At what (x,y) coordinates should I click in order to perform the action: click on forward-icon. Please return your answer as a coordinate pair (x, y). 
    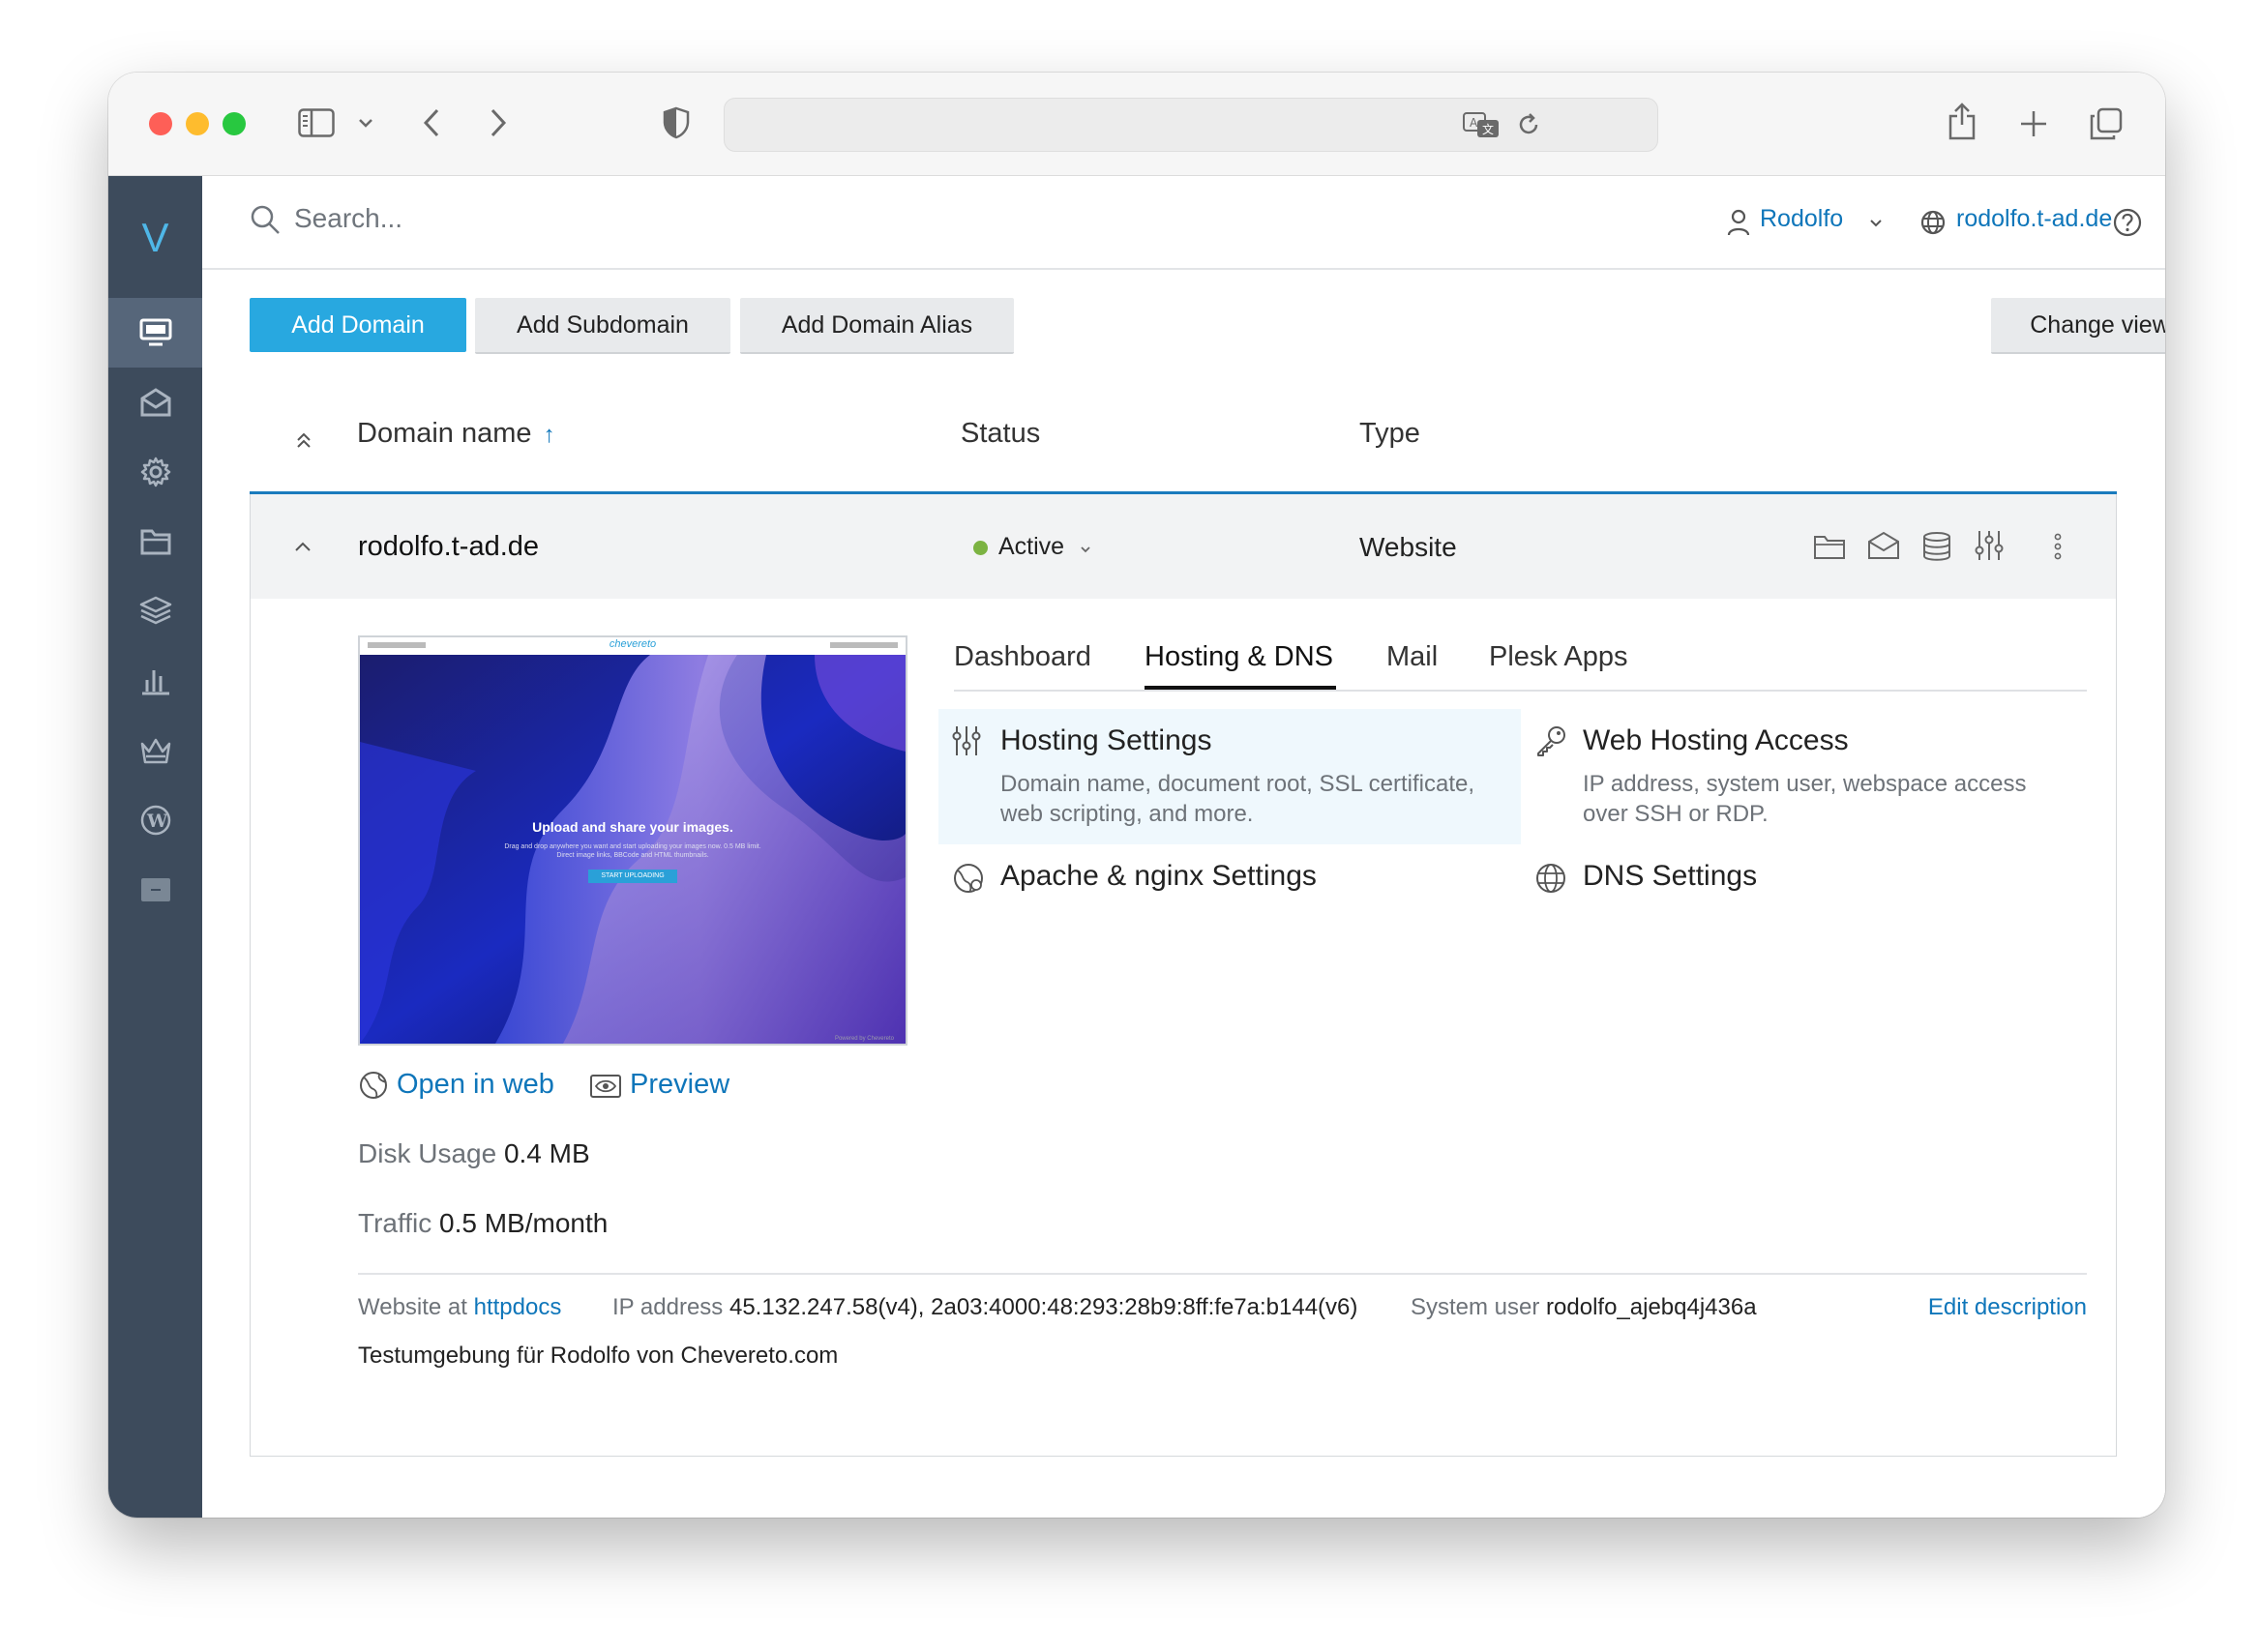
    Looking at the image, I should click on (499, 122).